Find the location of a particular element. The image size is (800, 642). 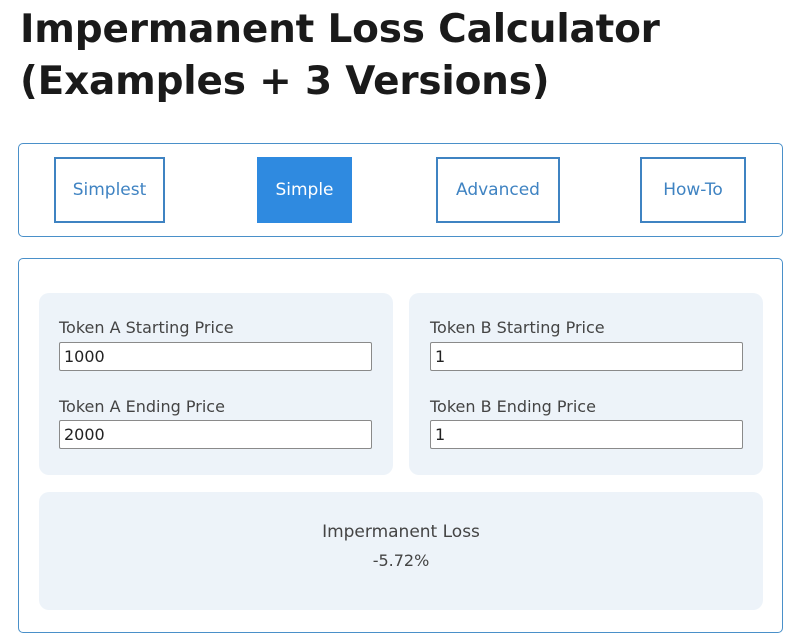

tab-advanced: Advanced is located at coordinates (498, 190).